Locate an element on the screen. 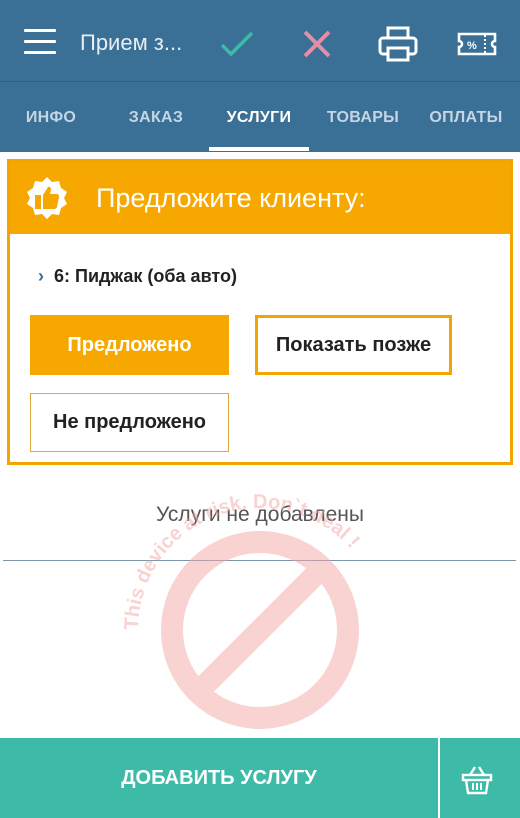  tab-goods: ТОВАРЫ is located at coordinates (363, 117).